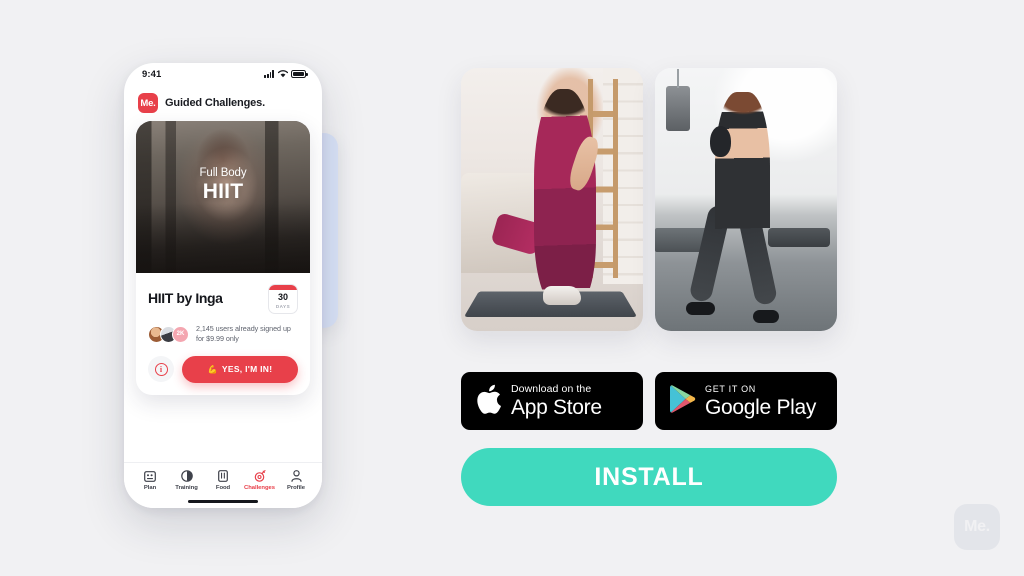  I want to click on app-header-title: Guided Challenges., so click(215, 103).